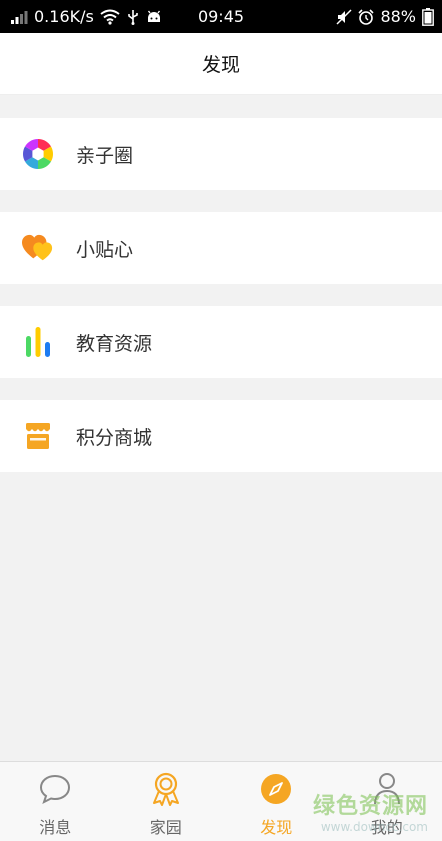  Describe the element at coordinates (221, 248) in the screenshot. I see `menu-item-tips: 小贴心` at that location.